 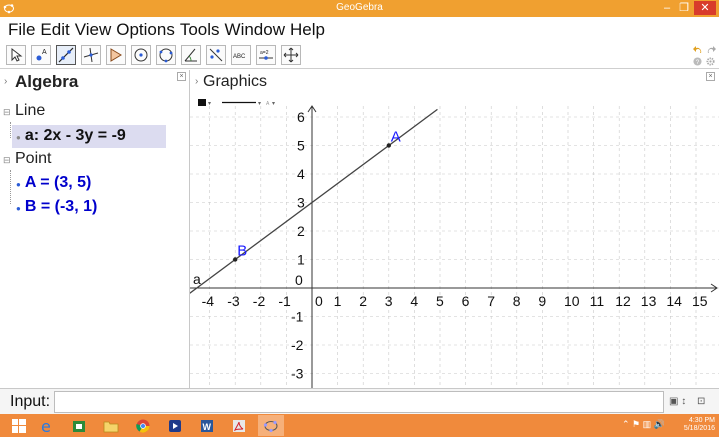 What do you see at coordinates (181, 76) in the screenshot?
I see `algebra-close-icon: ×` at bounding box center [181, 76].